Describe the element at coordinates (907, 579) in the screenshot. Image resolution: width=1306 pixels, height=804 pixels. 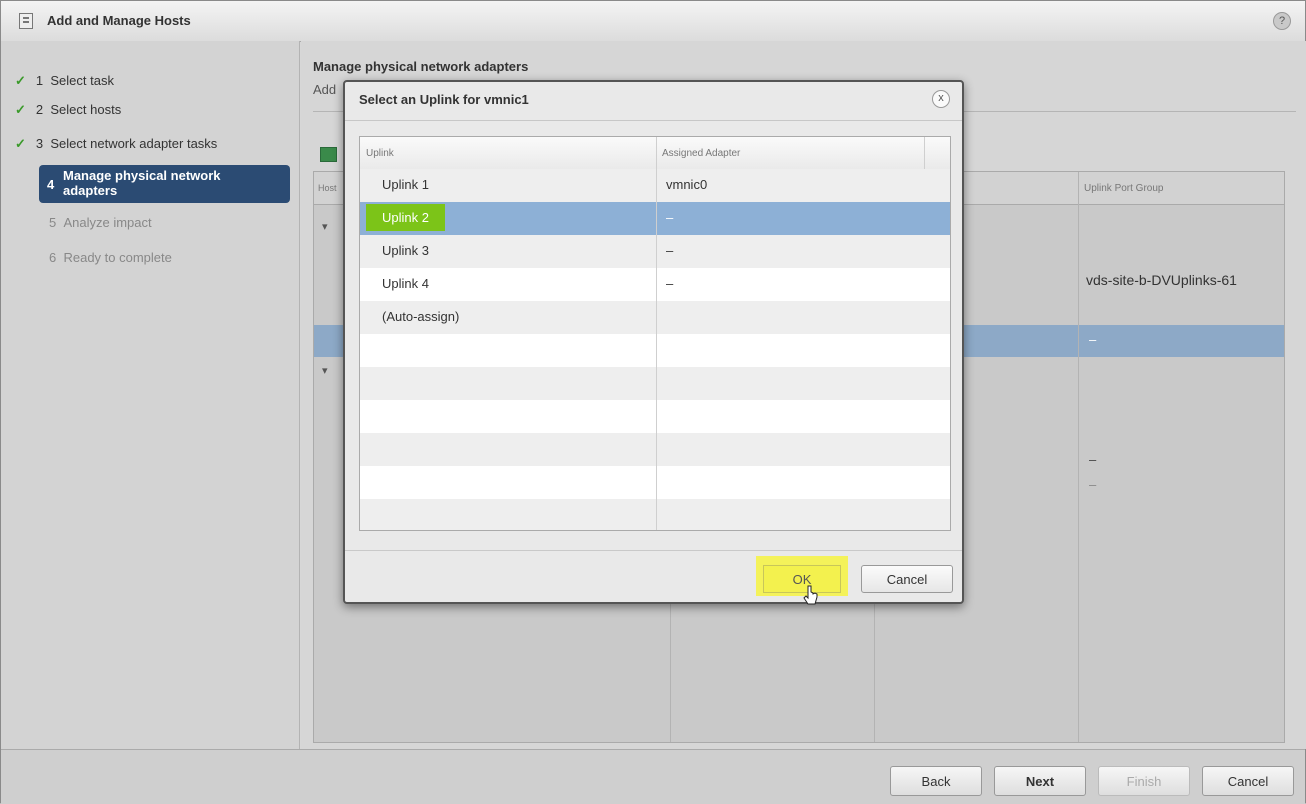
I see `dialog-cancel-button: Cancel` at that location.